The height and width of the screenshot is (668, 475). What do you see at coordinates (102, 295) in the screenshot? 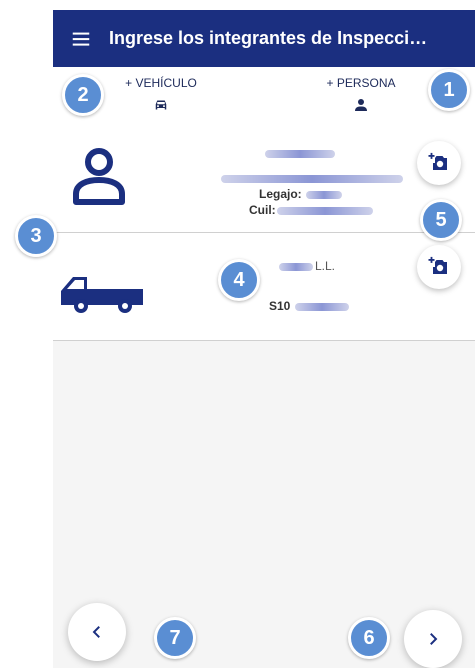
I see `pickup-truck-icon` at bounding box center [102, 295].